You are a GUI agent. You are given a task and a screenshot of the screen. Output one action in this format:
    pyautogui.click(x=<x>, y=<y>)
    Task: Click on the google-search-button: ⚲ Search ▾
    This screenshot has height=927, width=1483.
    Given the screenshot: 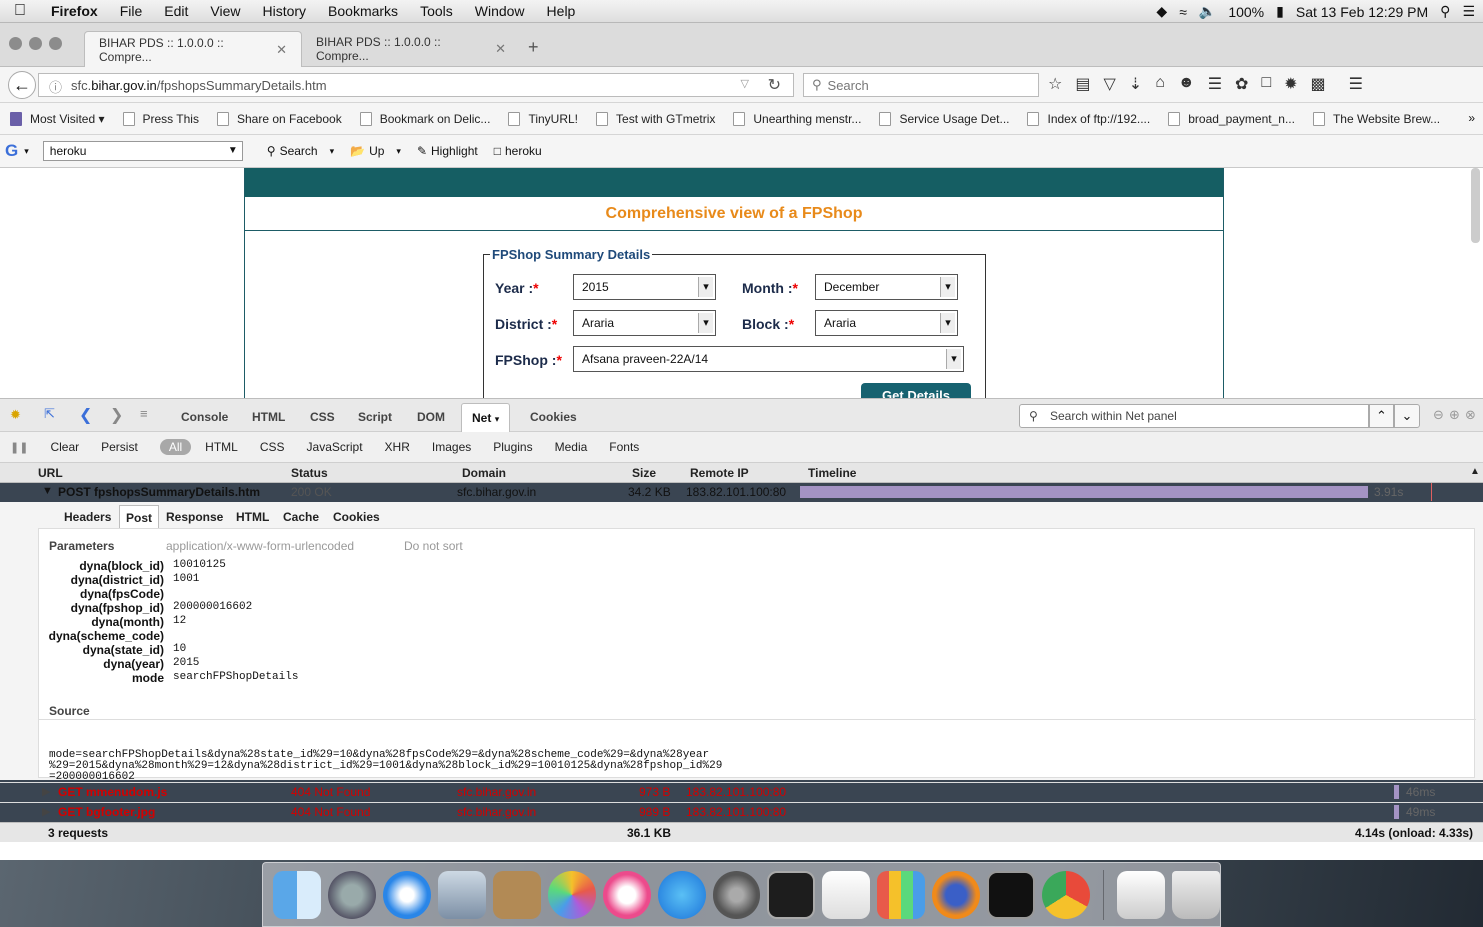 What is the action you would take?
    pyautogui.click(x=300, y=151)
    